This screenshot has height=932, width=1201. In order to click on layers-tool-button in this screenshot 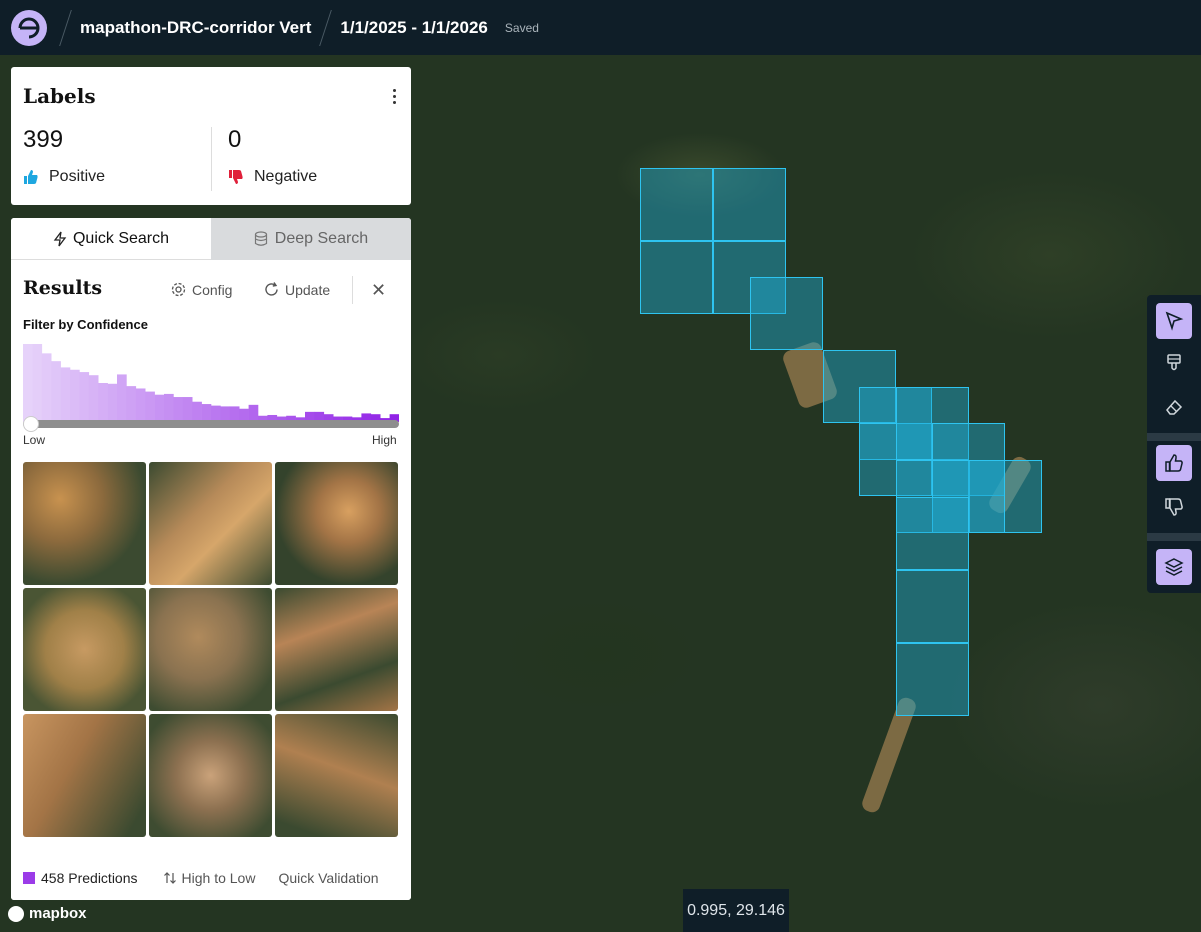, I will do `click(1174, 567)`.